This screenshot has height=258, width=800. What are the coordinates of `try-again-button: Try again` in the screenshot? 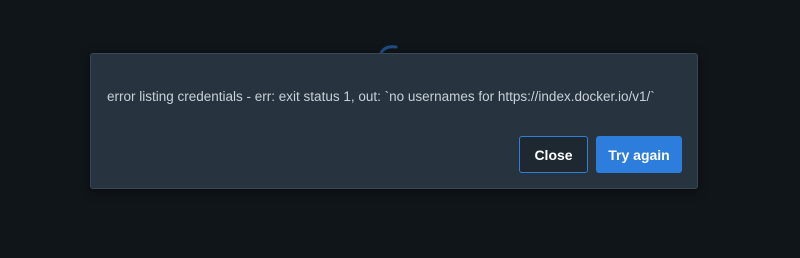 It's located at (639, 154).